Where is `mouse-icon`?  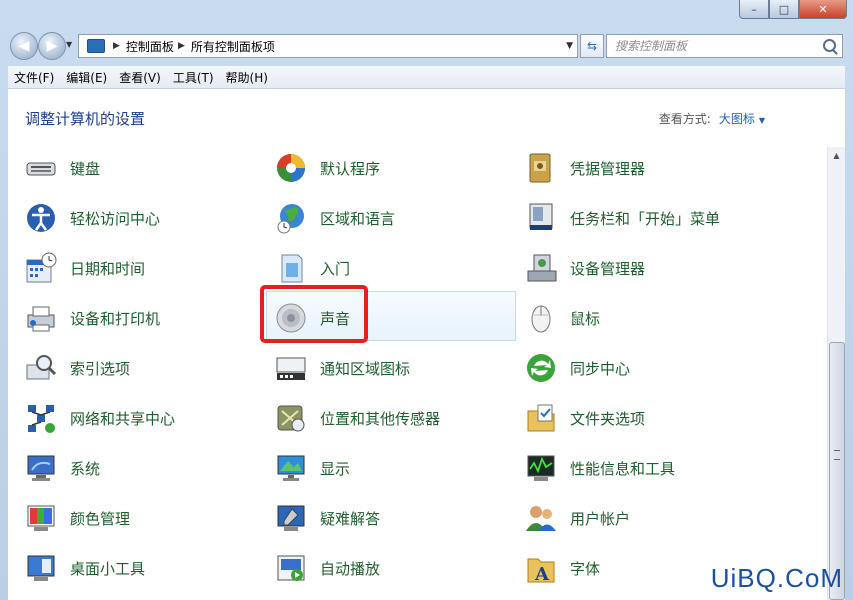
mouse-icon is located at coordinates (541, 318).